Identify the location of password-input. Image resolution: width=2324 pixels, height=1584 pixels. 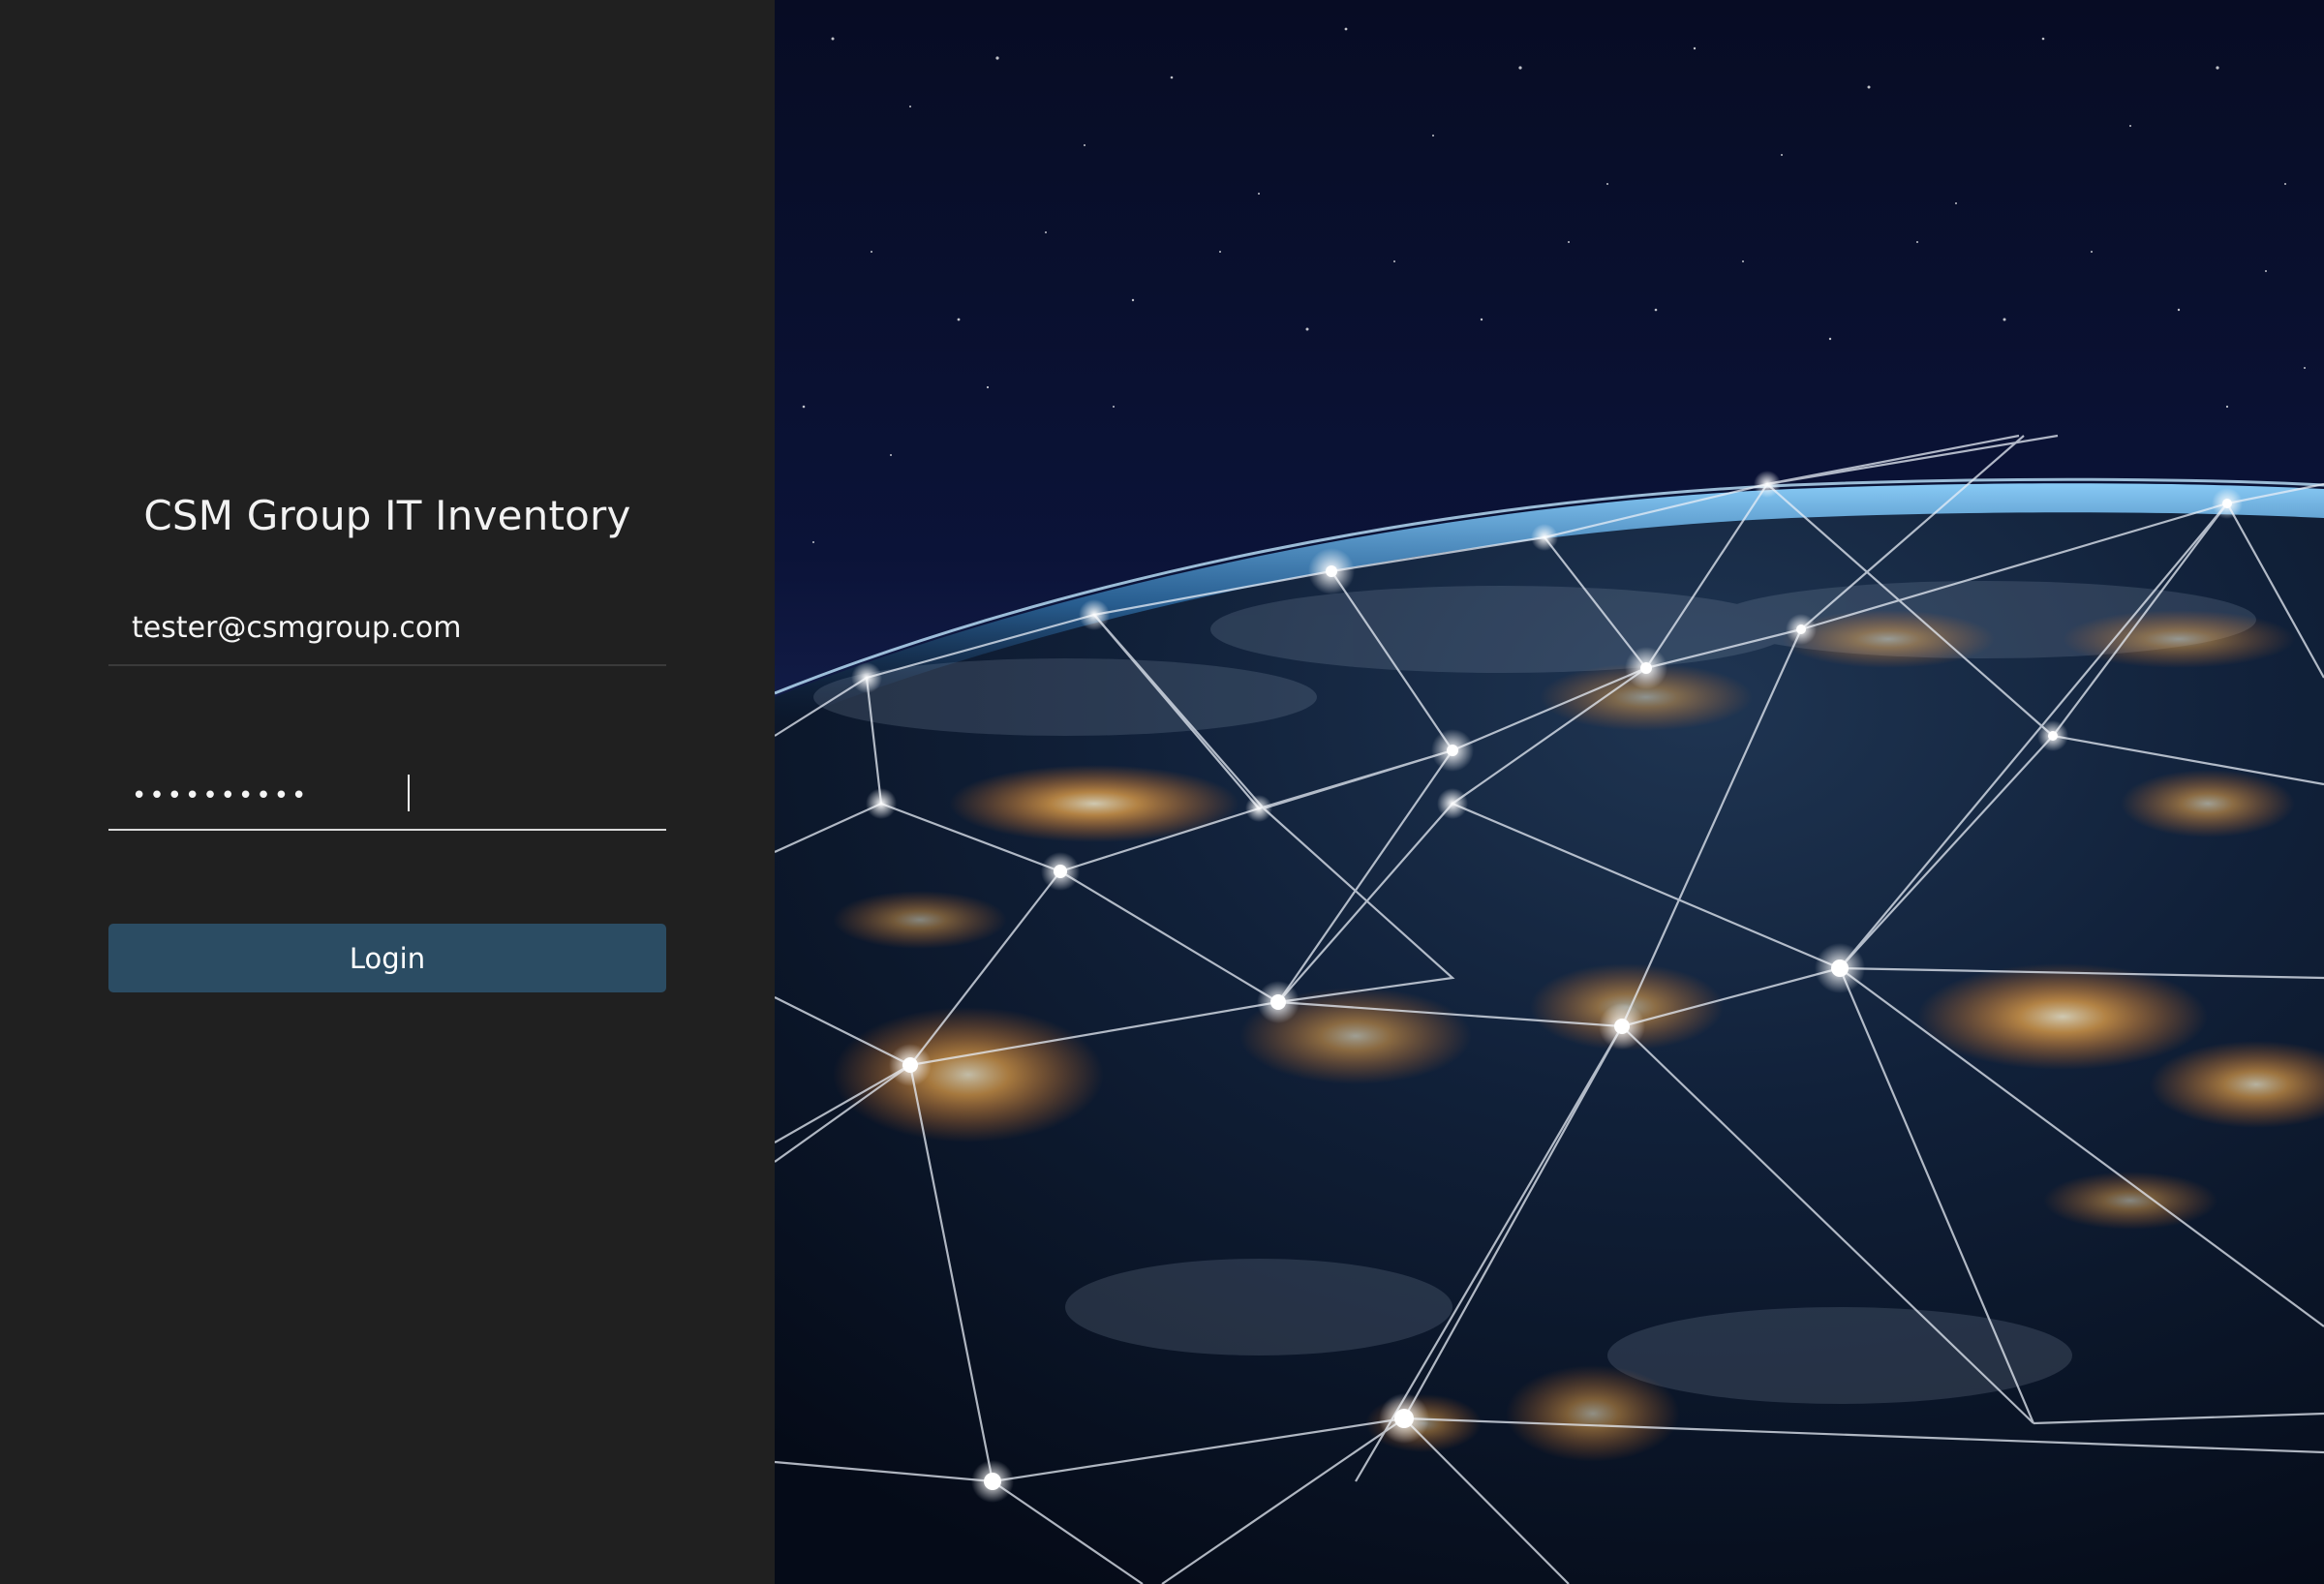
(394, 796).